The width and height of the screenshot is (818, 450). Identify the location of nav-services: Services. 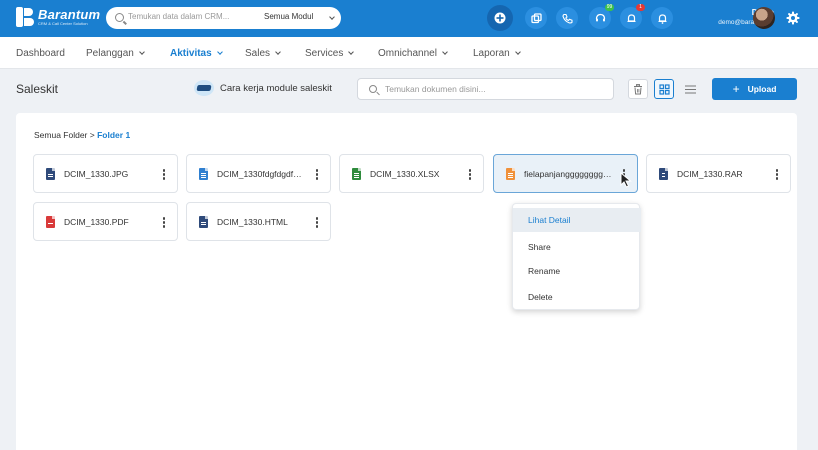
(330, 53).